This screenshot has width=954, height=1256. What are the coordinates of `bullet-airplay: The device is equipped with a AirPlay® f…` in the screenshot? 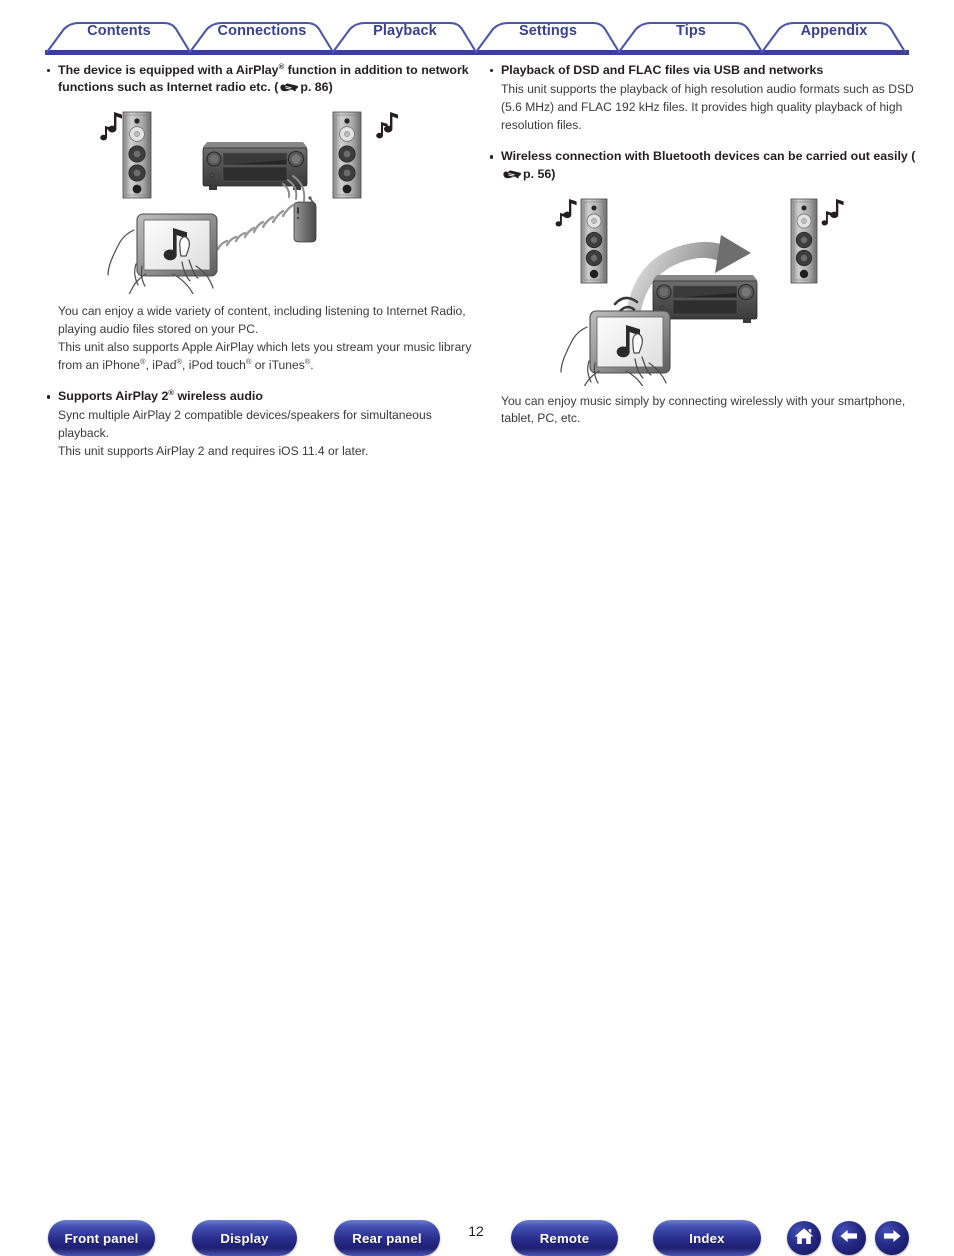 It's located at (260, 80).